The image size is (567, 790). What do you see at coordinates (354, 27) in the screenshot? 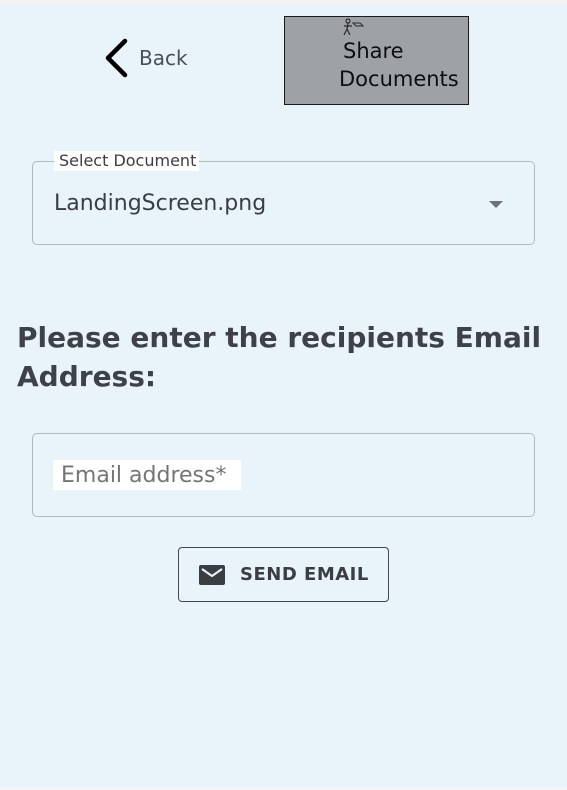
I see `person-share-icon` at bounding box center [354, 27].